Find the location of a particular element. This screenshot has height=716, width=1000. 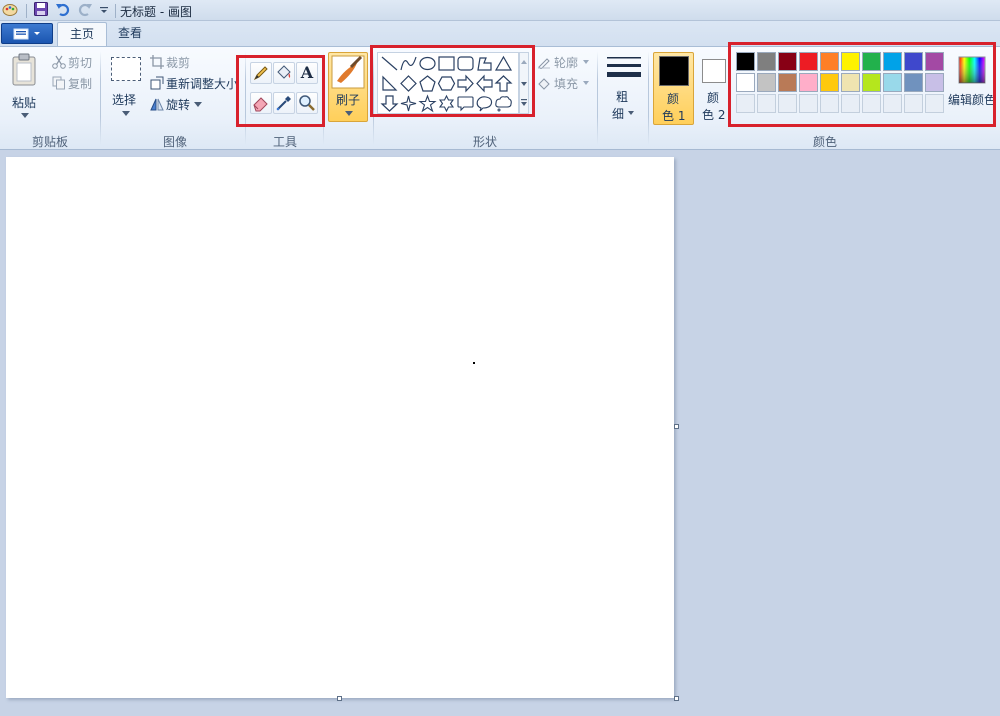

size-label-bottom: 细 is located at coordinates (618, 114).